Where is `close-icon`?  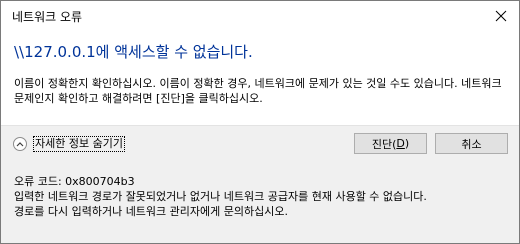
close-icon is located at coordinates (501, 16).